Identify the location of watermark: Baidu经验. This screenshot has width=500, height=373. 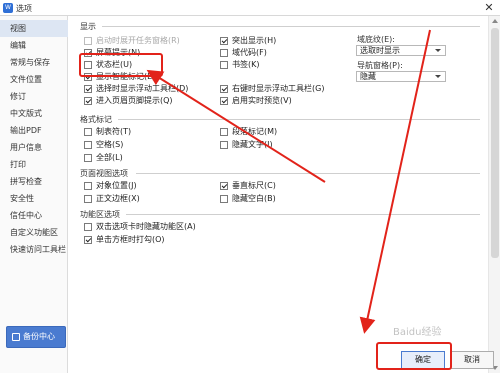
(417, 332).